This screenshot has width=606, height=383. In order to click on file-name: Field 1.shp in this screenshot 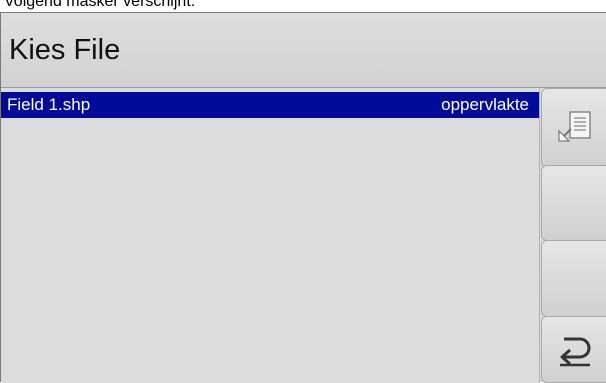, I will do `click(49, 104)`.